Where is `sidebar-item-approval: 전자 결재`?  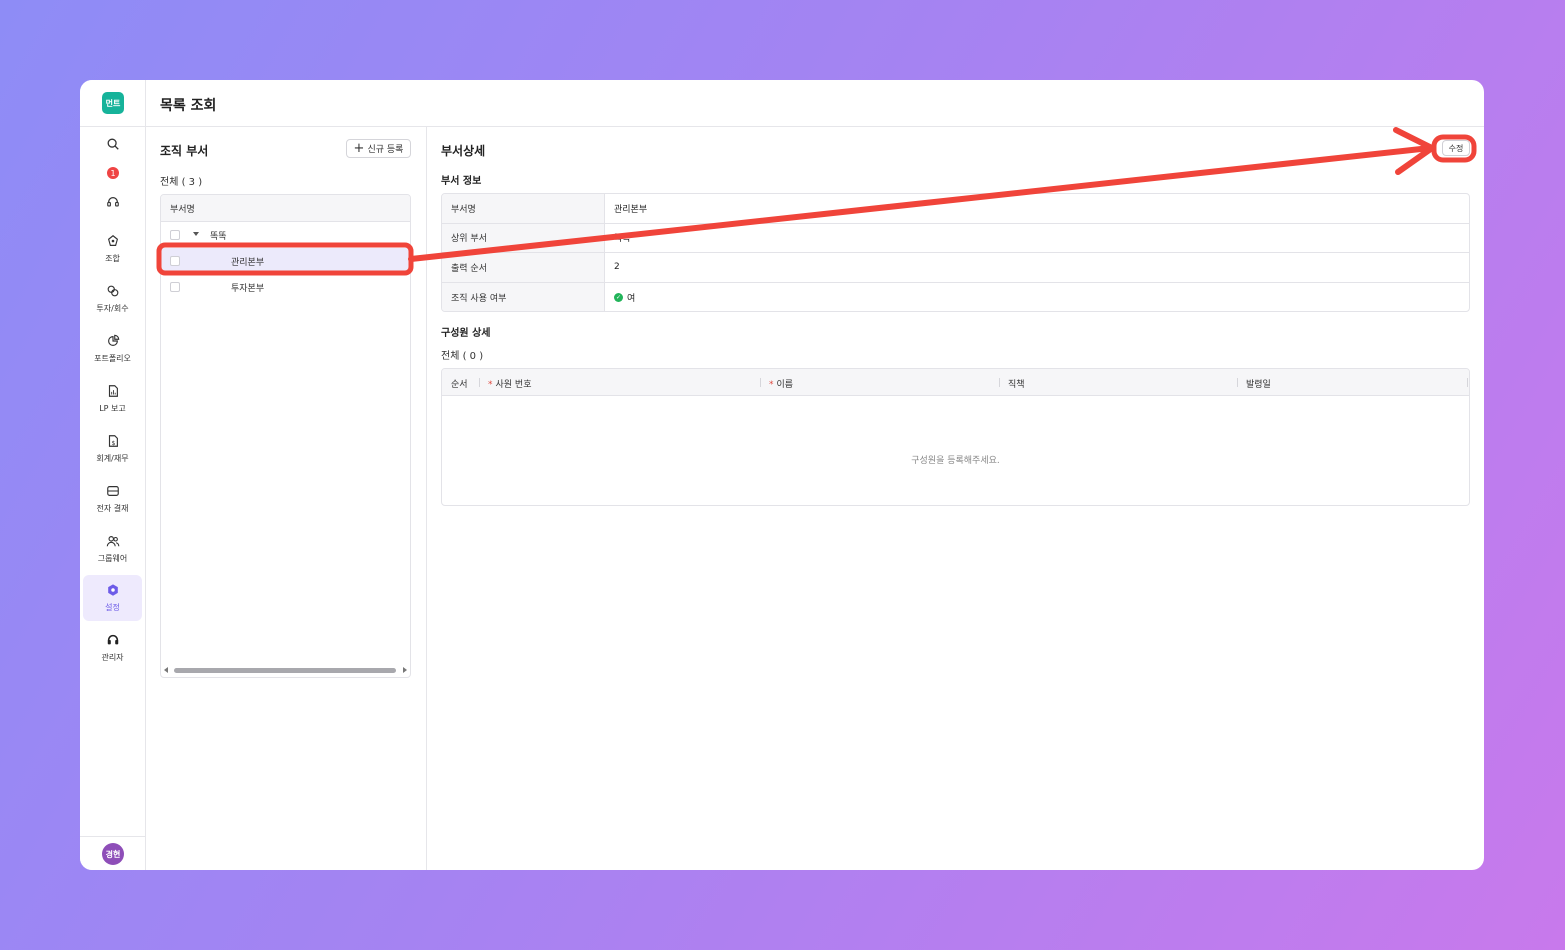 sidebar-item-approval: 전자 결재 is located at coordinates (112, 499).